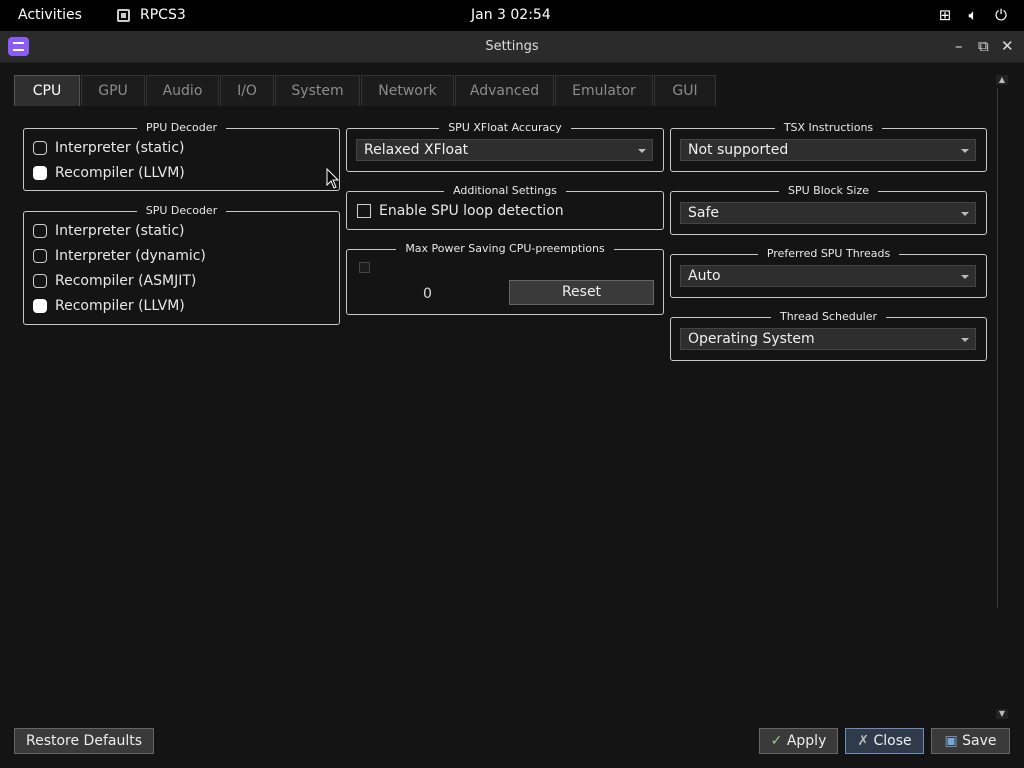  Describe the element at coordinates (427, 294) in the screenshot. I see `max-power-value: 0` at that location.